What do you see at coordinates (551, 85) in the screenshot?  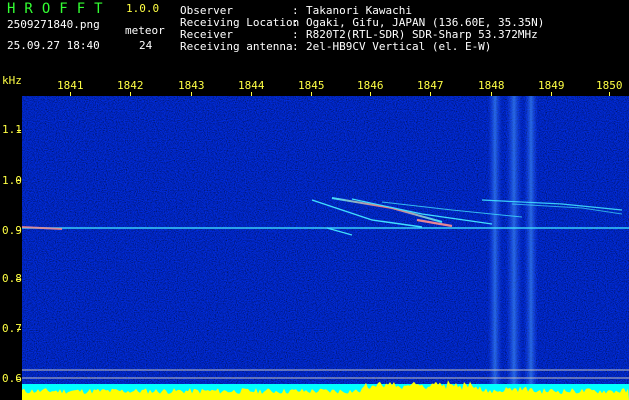 I see `x-tick-label: 1849` at bounding box center [551, 85].